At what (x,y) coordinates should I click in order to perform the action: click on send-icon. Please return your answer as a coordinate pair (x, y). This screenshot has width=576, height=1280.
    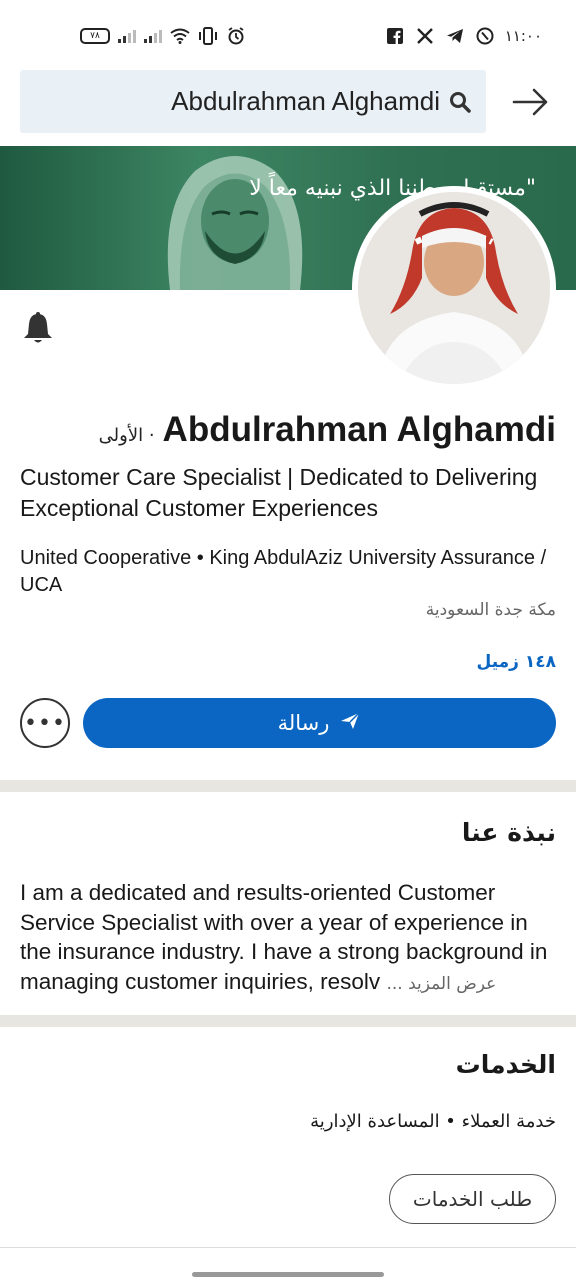
    Looking at the image, I should click on (350, 723).